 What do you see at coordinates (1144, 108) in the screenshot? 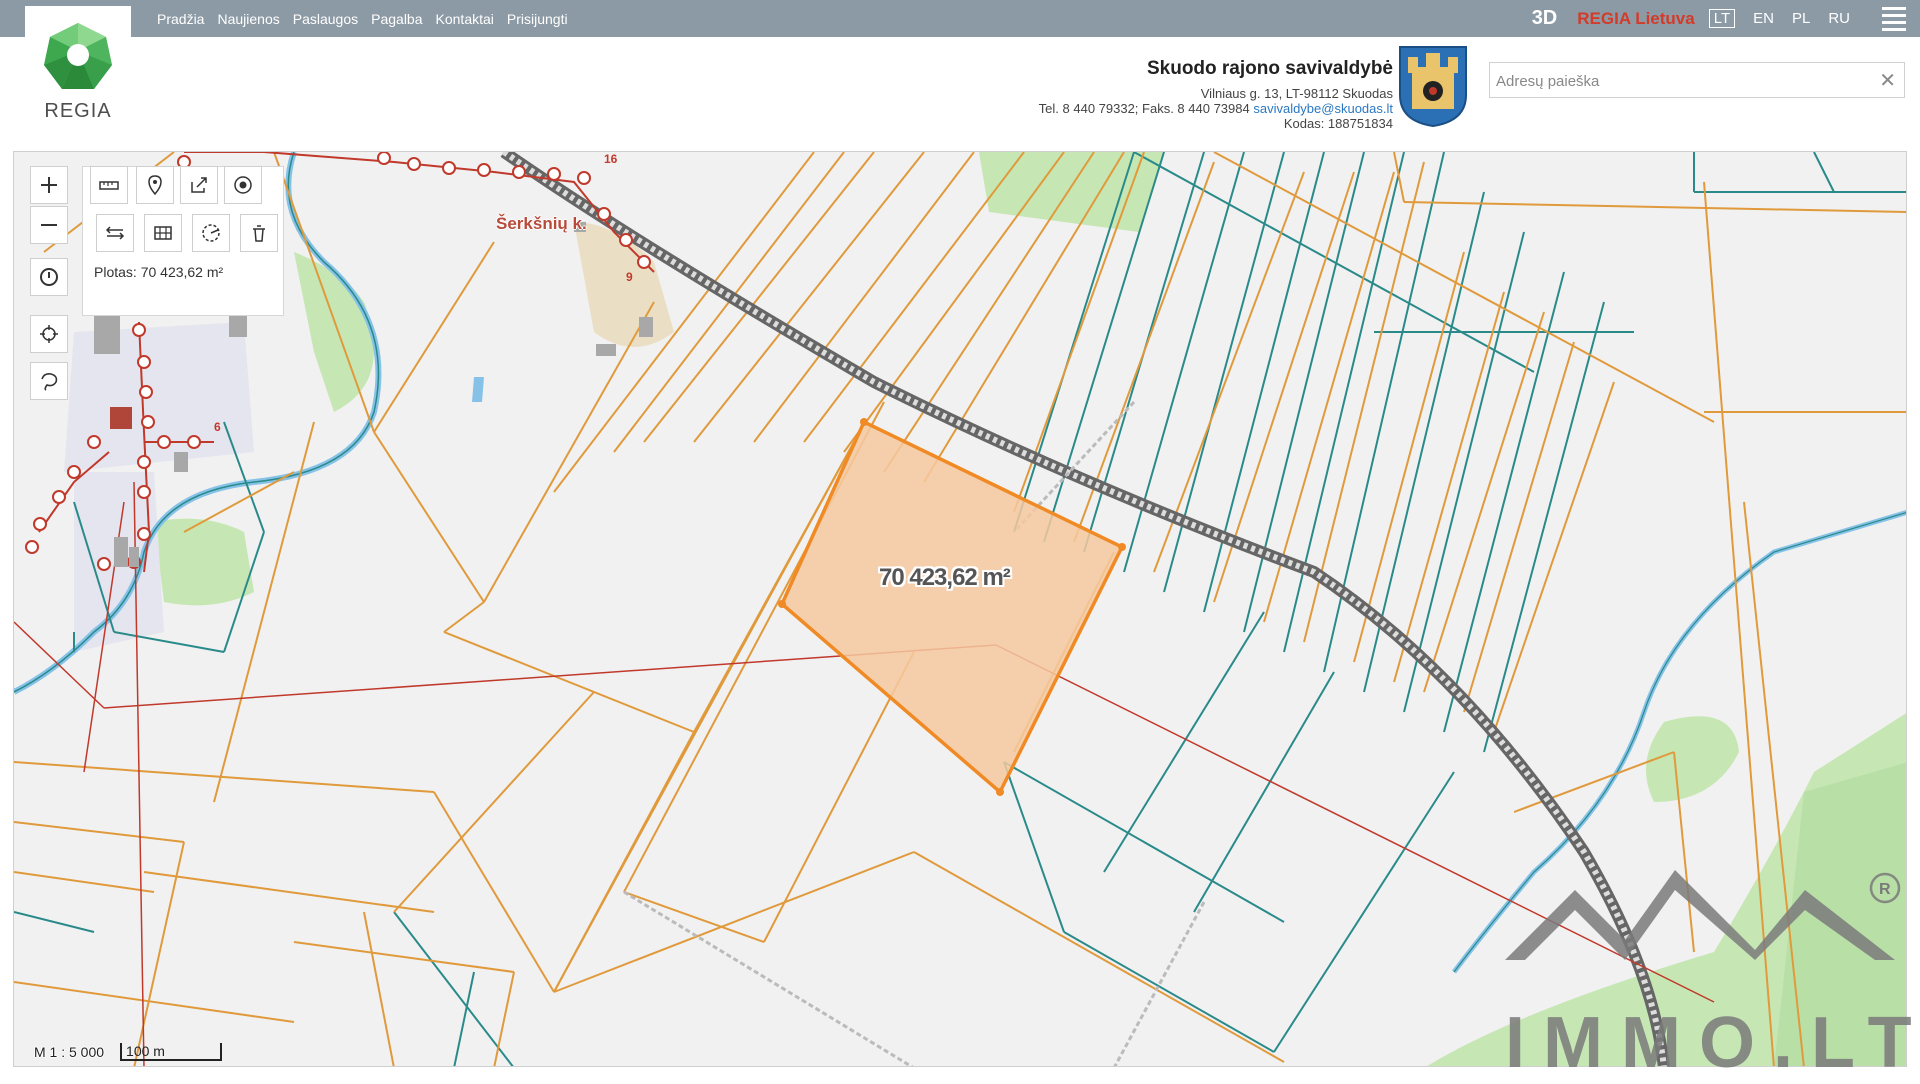
I see `municipality-phone: Tel. 8 440 79332; Faks. 8 440 73984` at bounding box center [1144, 108].